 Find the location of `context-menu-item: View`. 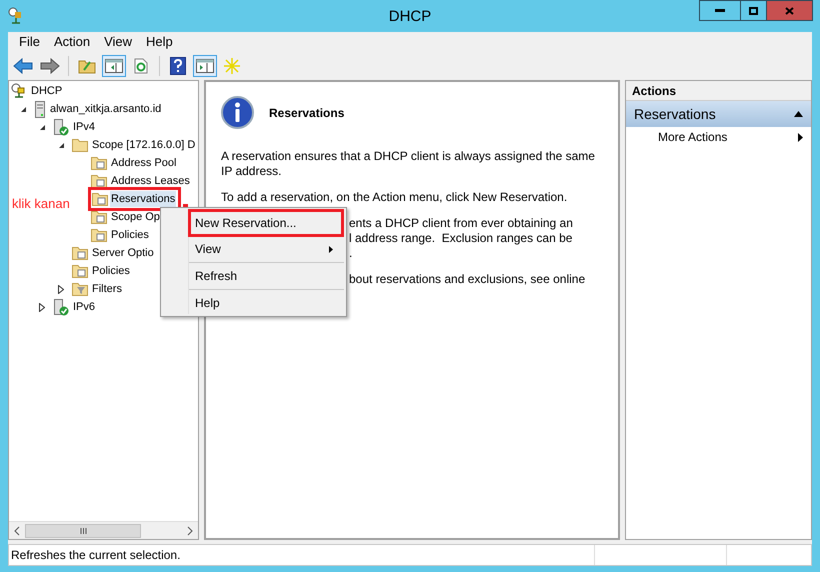

context-menu-item: View is located at coordinates (266, 249).